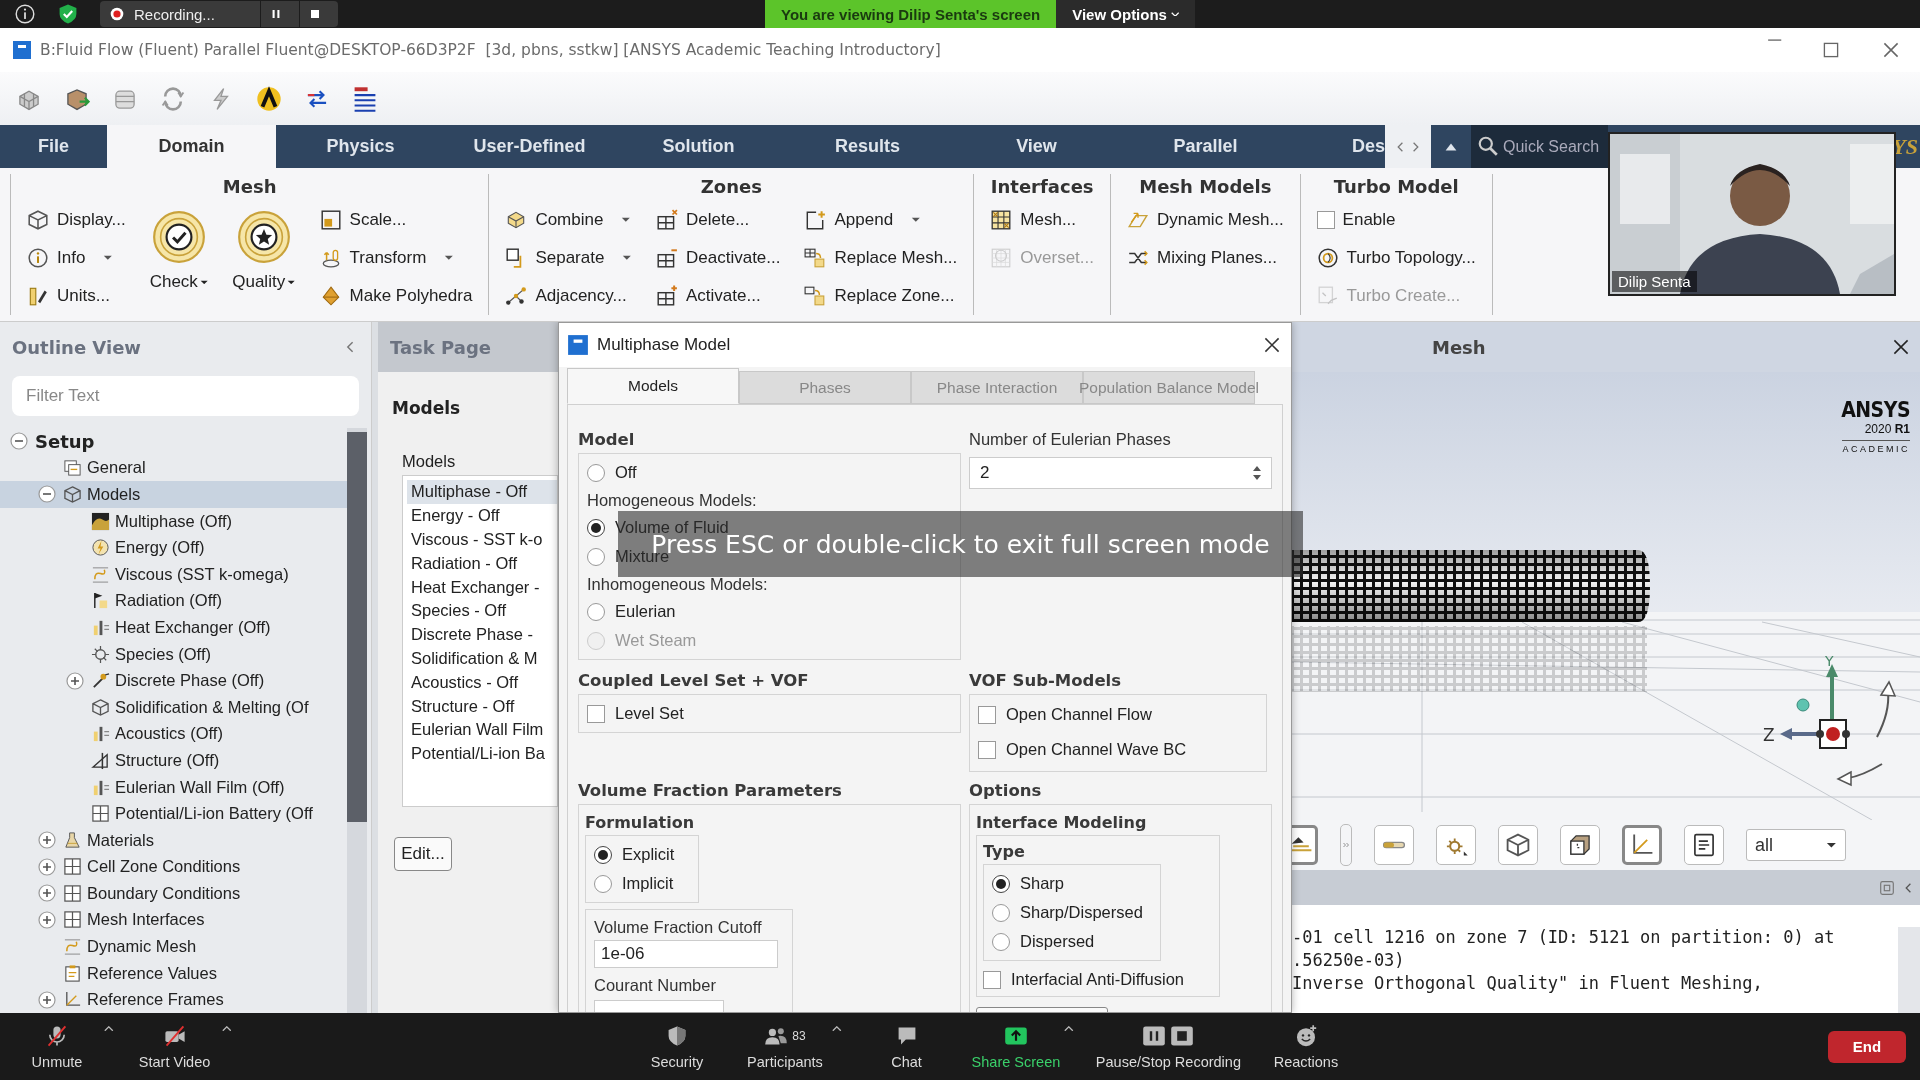  I want to click on tree-item: Multiphase (Off), so click(173, 521).